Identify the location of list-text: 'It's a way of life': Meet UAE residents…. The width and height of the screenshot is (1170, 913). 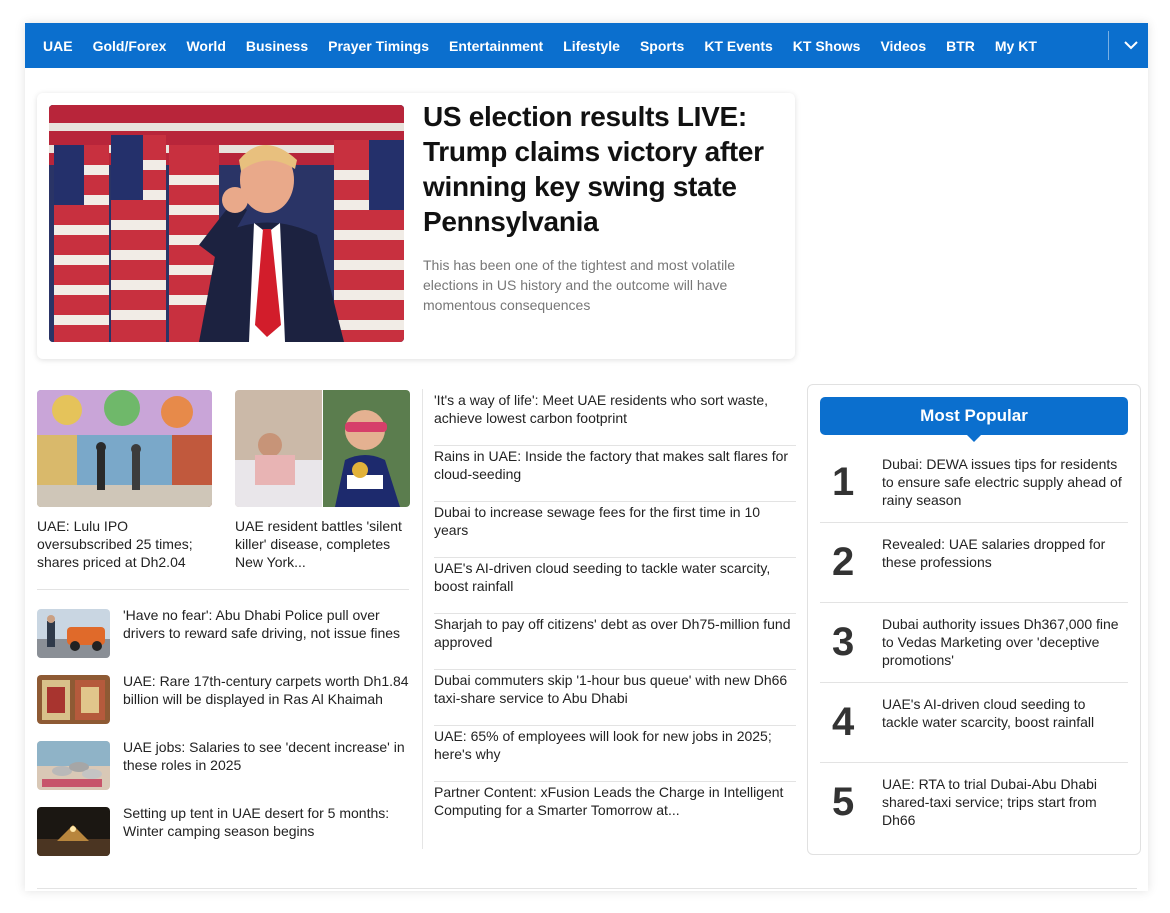
(615, 408).